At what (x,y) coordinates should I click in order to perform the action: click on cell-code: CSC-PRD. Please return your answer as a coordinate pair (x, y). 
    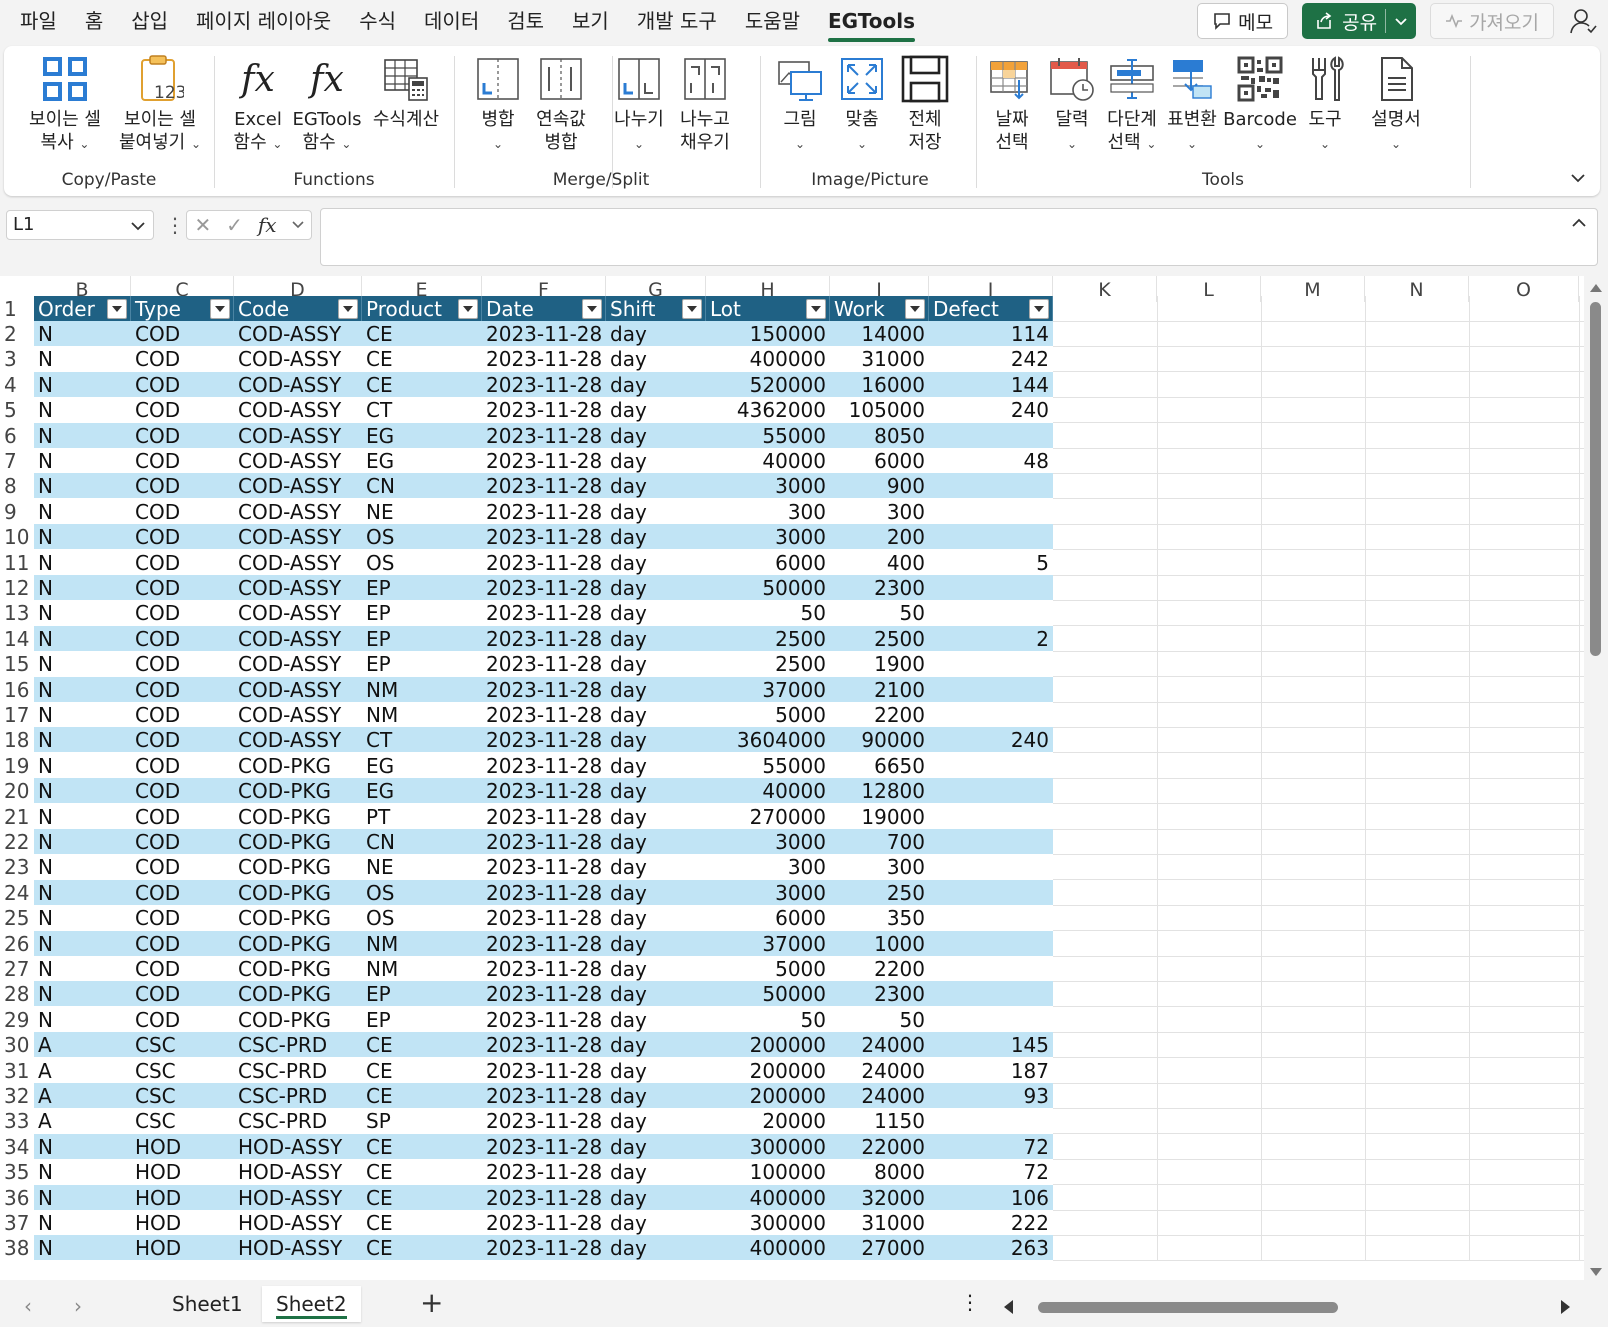
    Looking at the image, I should click on (298, 1121).